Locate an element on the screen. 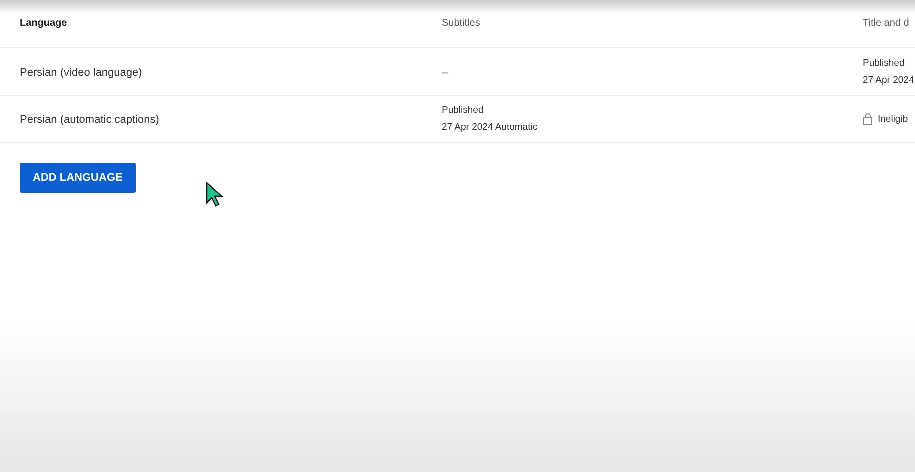  date-text: 27 Apr 2024 Automatic is located at coordinates (490, 128).